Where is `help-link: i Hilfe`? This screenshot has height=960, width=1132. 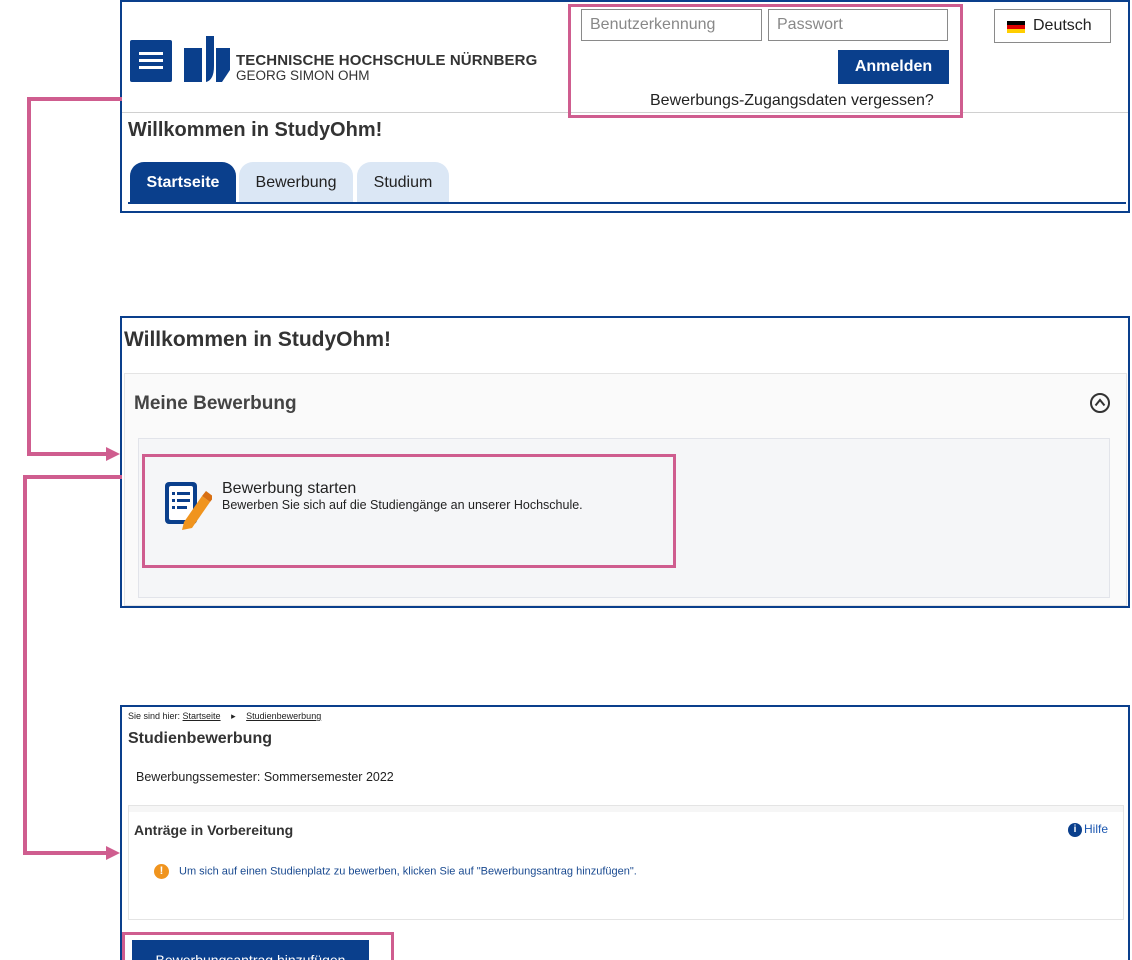 help-link: i Hilfe is located at coordinates (1088, 829).